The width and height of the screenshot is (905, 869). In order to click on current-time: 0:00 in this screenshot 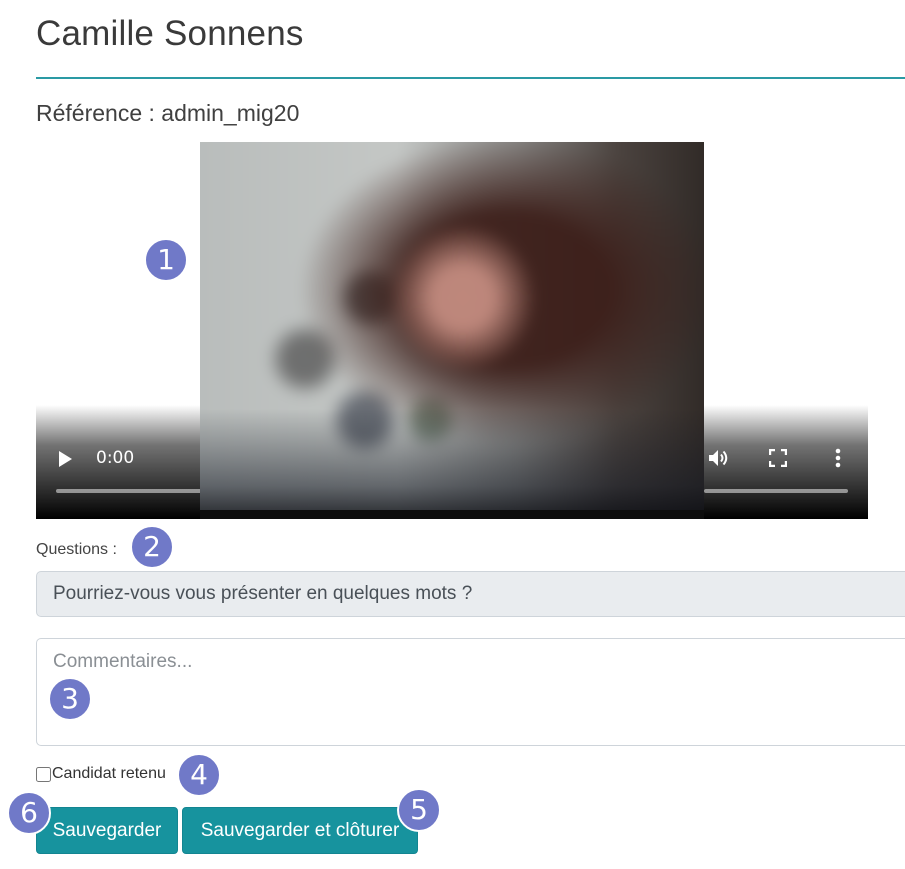, I will do `click(115, 458)`.